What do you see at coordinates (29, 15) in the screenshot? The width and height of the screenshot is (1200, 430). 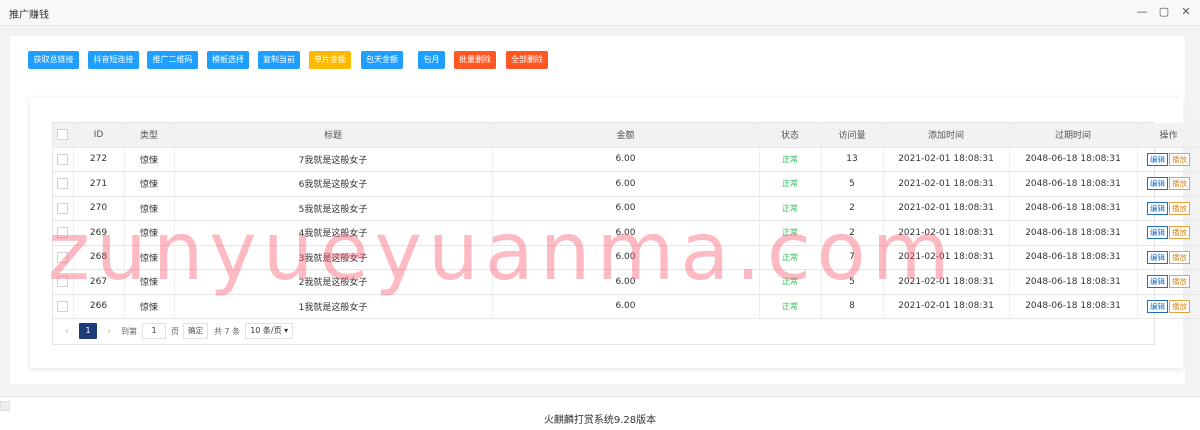 I see `window-title: 推广赚钱` at bounding box center [29, 15].